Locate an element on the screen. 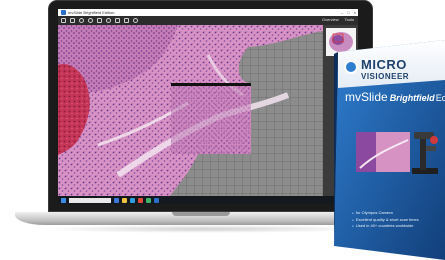 Image resolution: width=445 pixels, height=260 pixels. panel-tabs: Overview Tools is located at coordinates (338, 19).